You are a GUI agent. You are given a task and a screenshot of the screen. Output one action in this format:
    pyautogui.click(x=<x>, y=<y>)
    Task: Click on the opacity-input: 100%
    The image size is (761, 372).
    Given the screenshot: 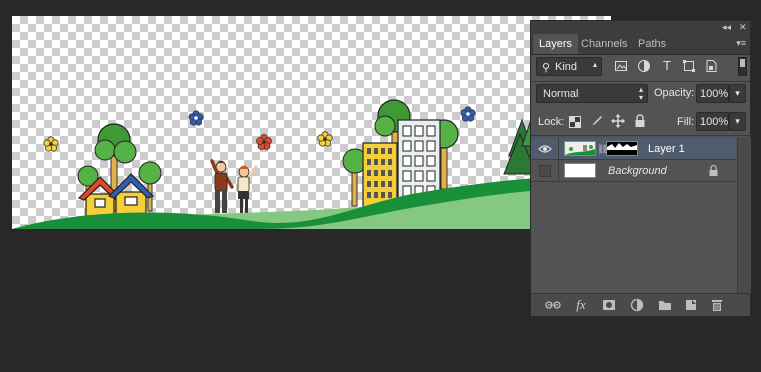 What is the action you would take?
    pyautogui.click(x=712, y=93)
    